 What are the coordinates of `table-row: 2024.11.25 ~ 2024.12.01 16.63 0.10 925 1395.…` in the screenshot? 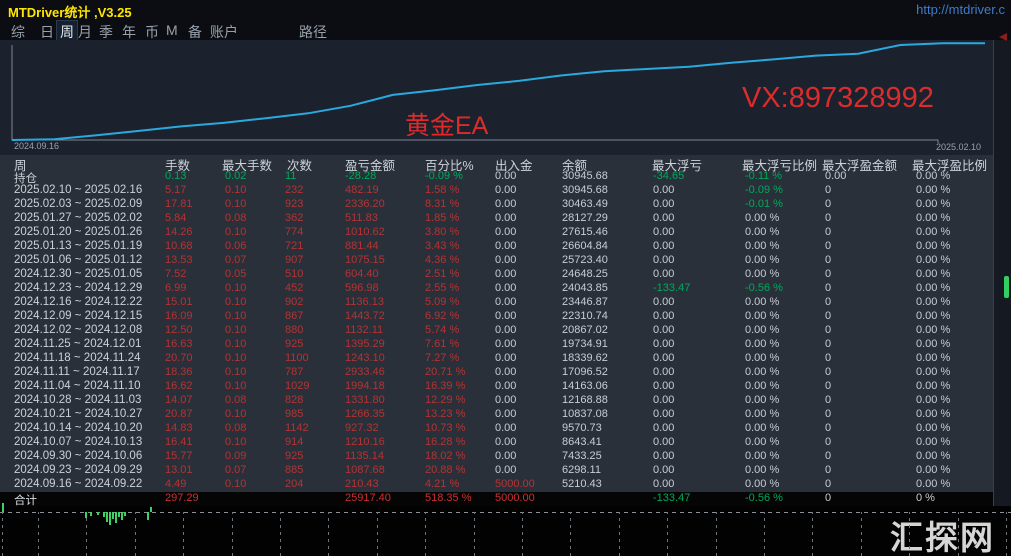 It's located at (505, 345).